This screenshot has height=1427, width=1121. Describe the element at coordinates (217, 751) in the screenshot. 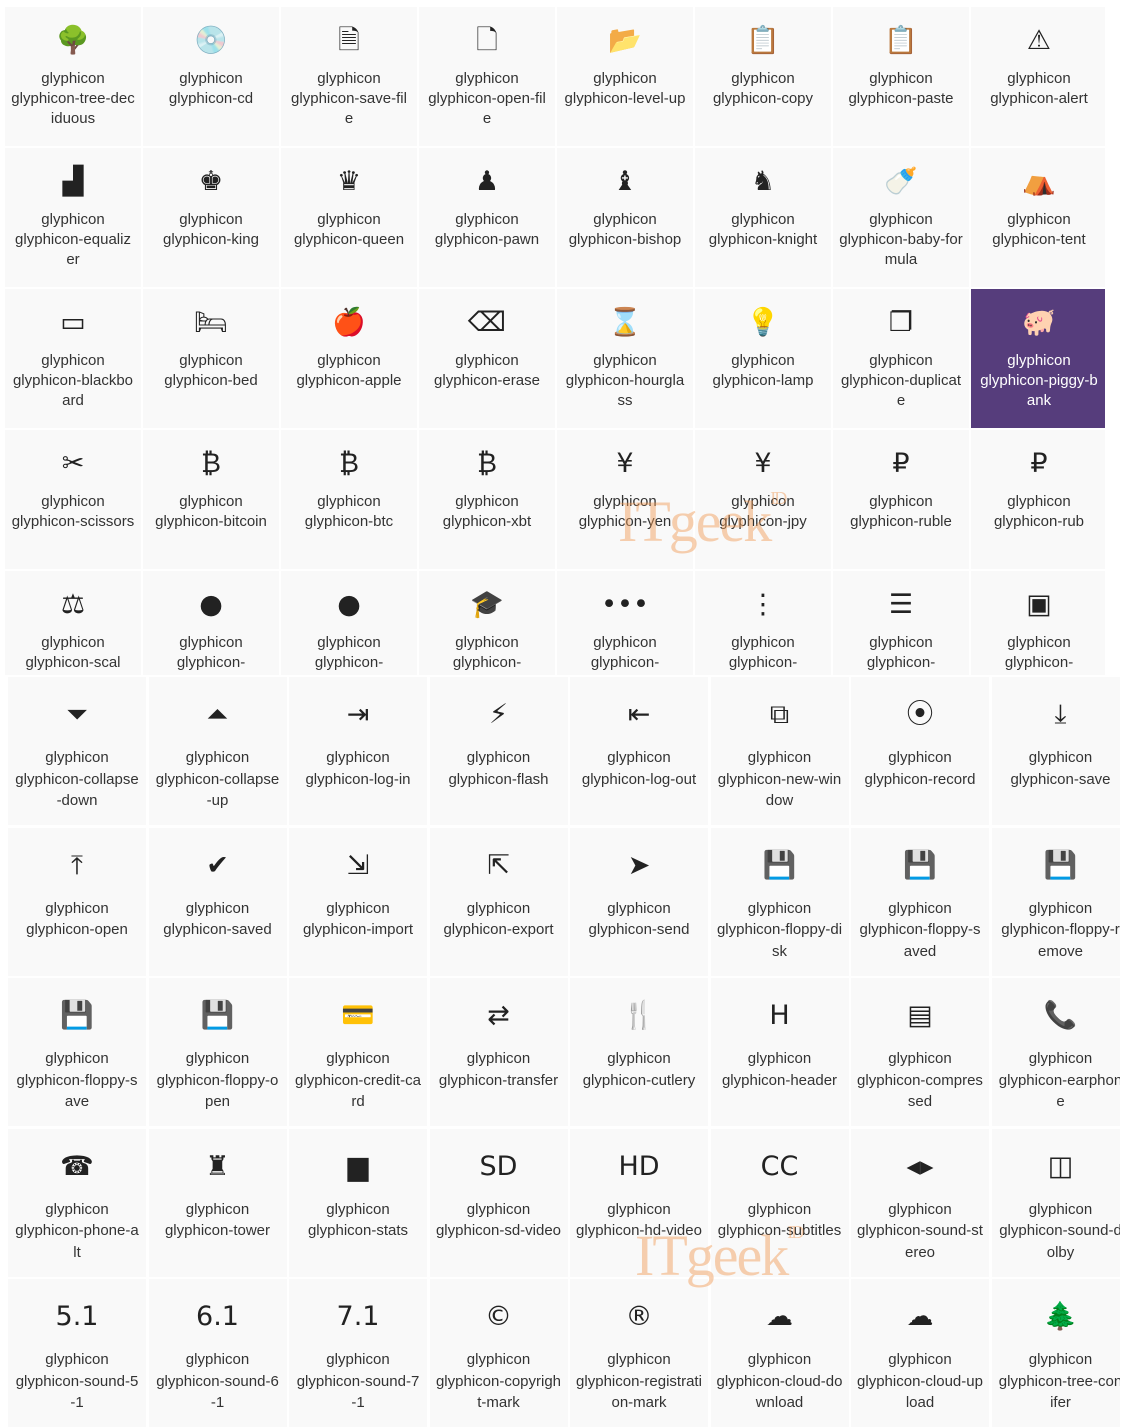

I see `icon-cell-collapse-up: ⏶ glyphicon glyphicon-collapse-up` at that location.